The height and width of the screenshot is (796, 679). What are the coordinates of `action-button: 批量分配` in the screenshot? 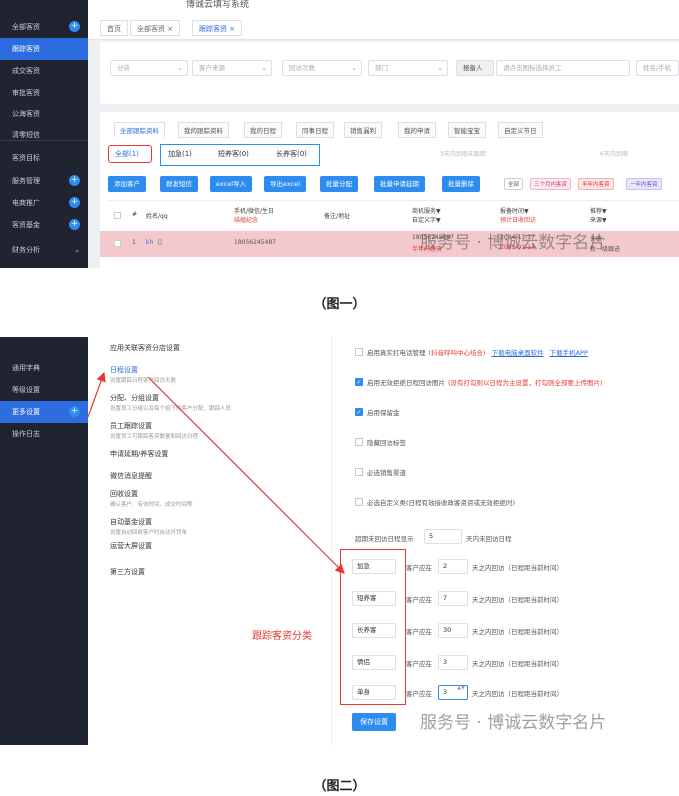 It's located at (339, 184).